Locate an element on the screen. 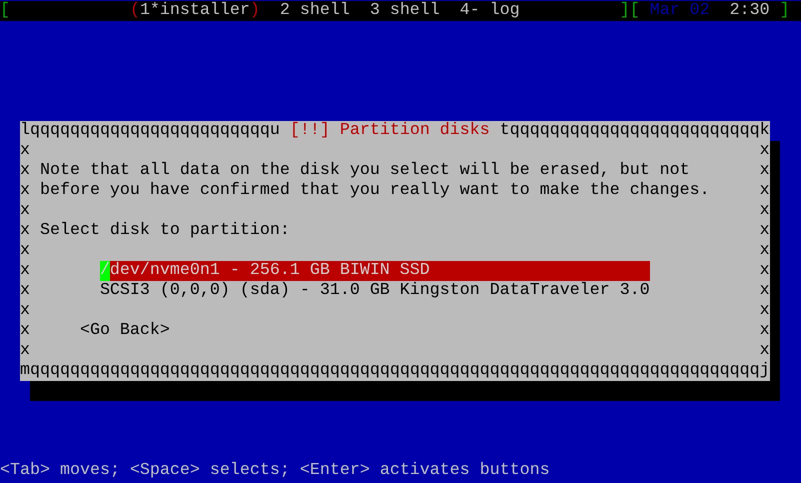 The height and width of the screenshot is (483, 801). dialog-title: [!!] Partition disks is located at coordinates (390, 131).